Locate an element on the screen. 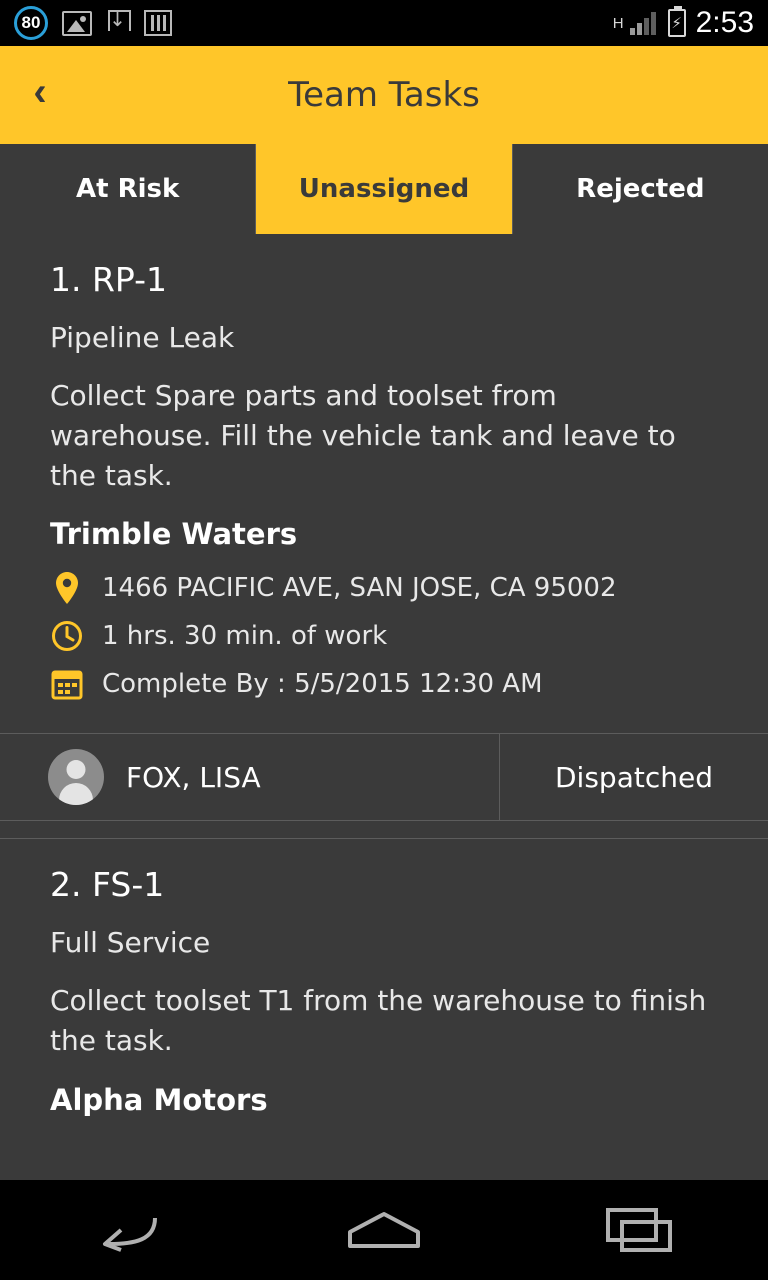 The height and width of the screenshot is (1280, 768). tab-bar: At Risk Unassigned Rejected is located at coordinates (384, 189).